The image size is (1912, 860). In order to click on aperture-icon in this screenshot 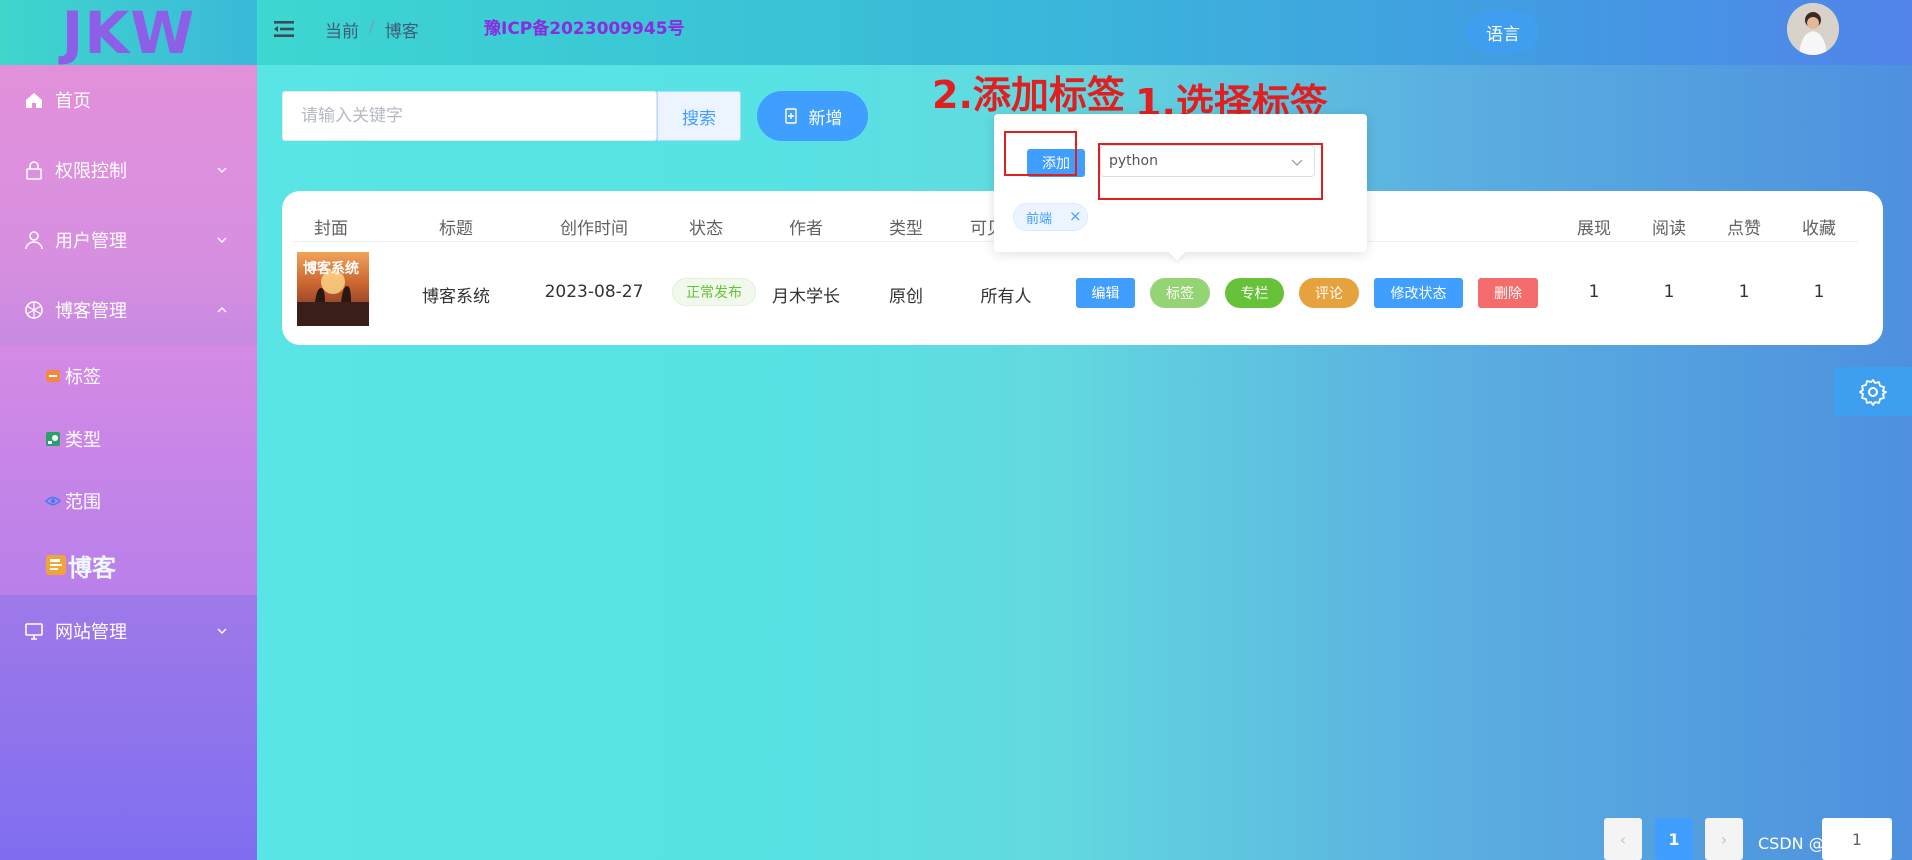, I will do `click(34, 310)`.